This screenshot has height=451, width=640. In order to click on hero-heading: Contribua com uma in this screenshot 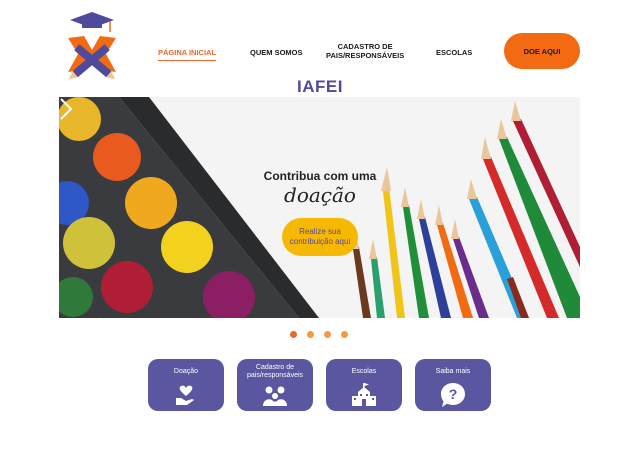, I will do `click(320, 176)`.